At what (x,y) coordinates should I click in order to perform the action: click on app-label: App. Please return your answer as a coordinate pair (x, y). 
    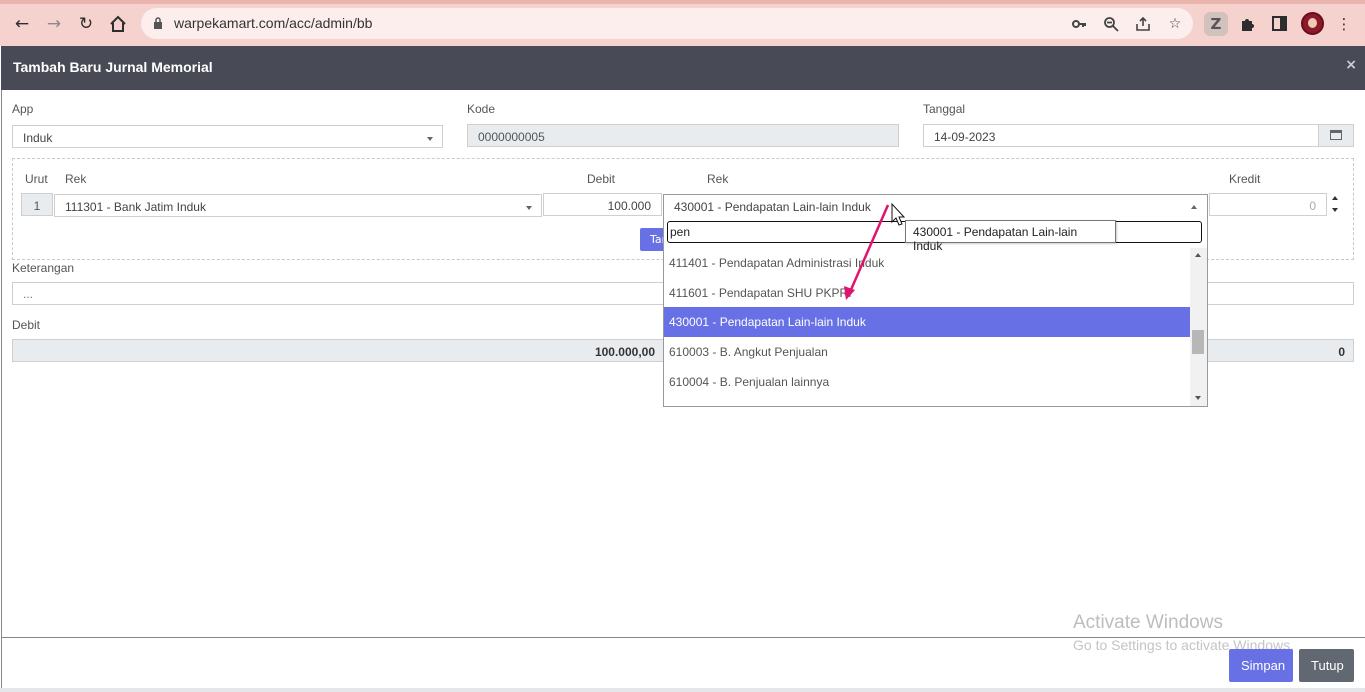
    Looking at the image, I should click on (23, 109).